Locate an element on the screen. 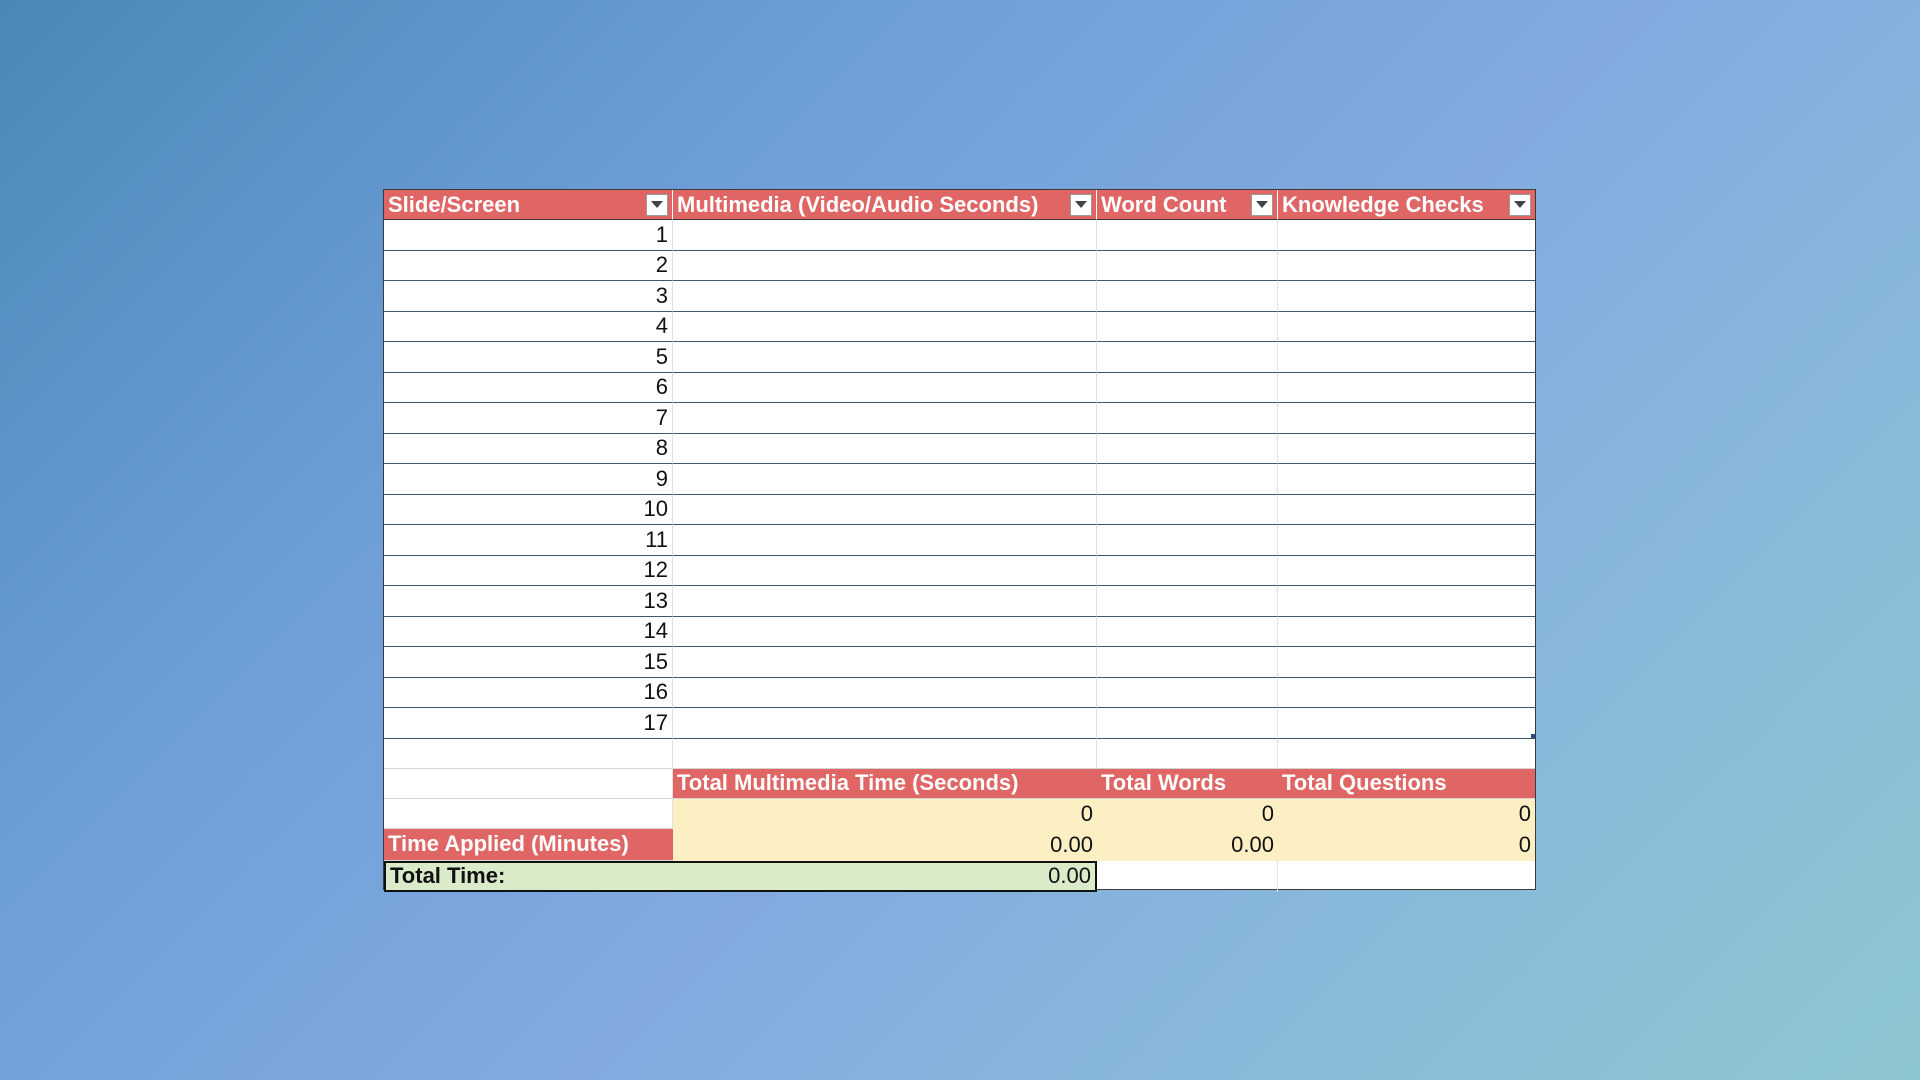  total-multimedia-value: 0 is located at coordinates (885, 813).